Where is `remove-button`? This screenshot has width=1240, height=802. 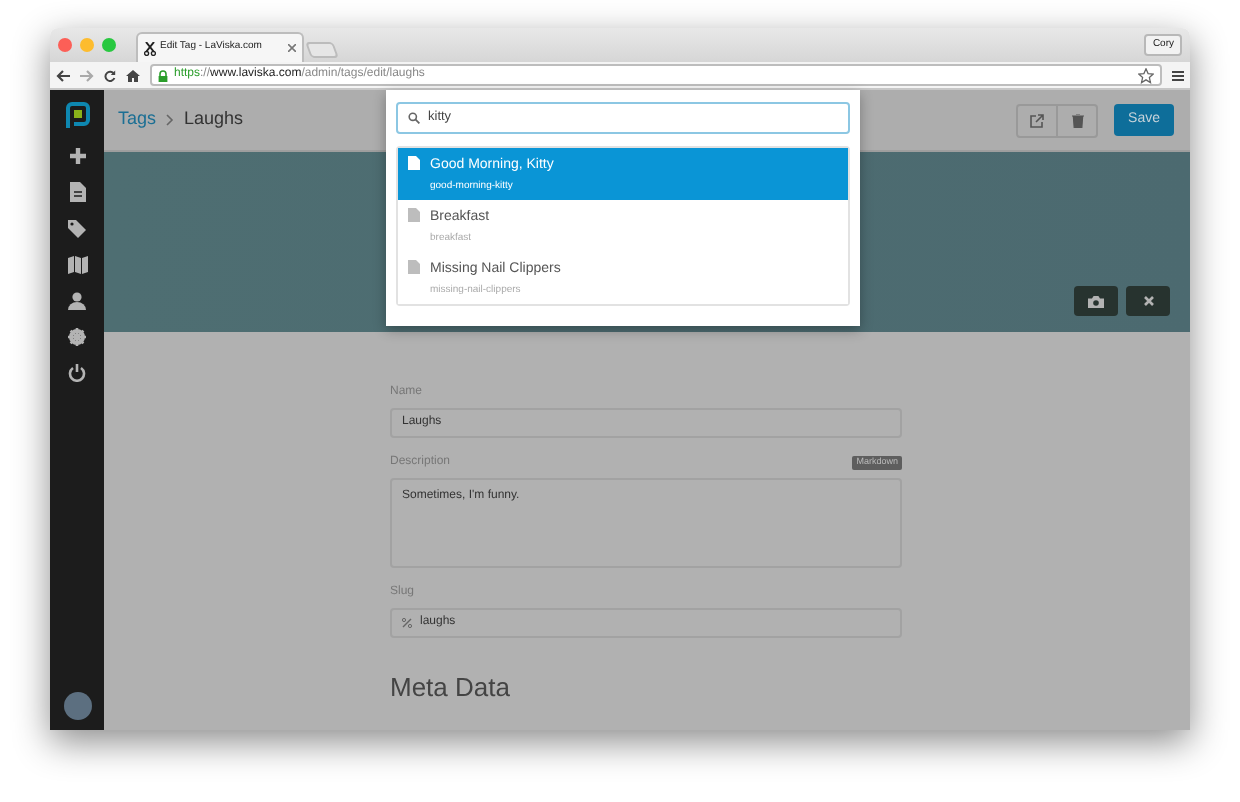
remove-button is located at coordinates (1148, 301).